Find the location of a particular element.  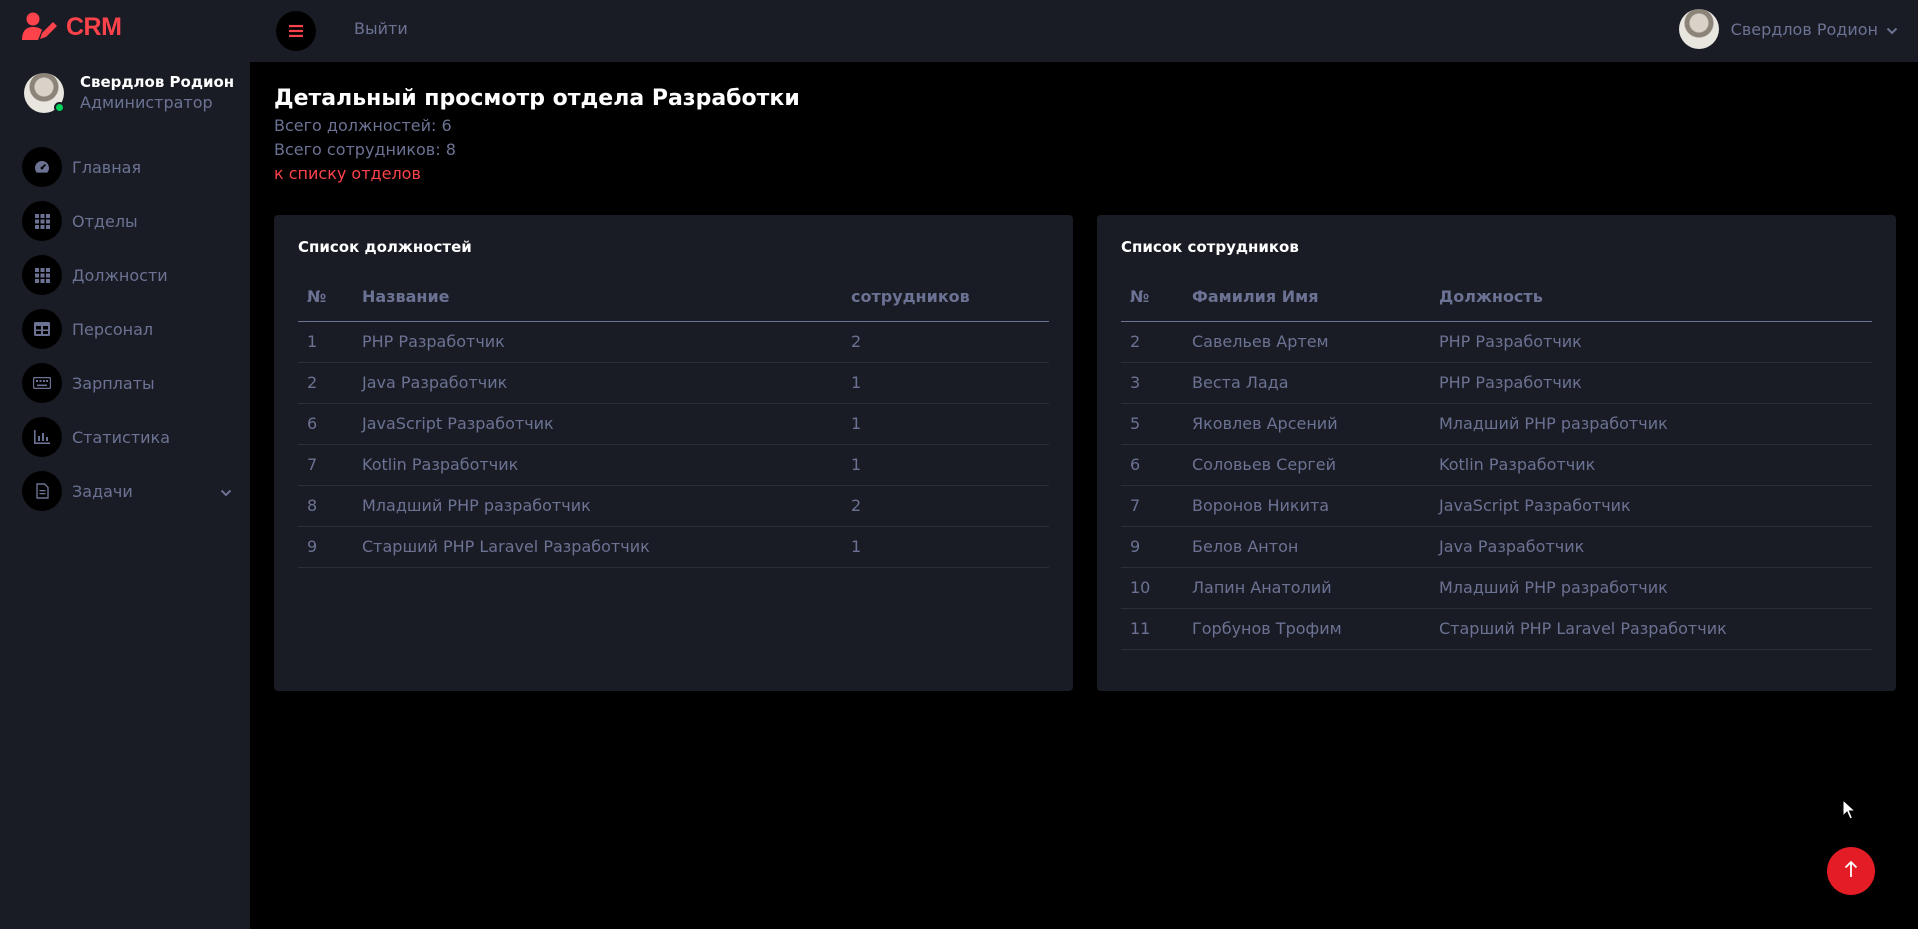

table-cell: Горбунов Трофим is located at coordinates (1306, 629).